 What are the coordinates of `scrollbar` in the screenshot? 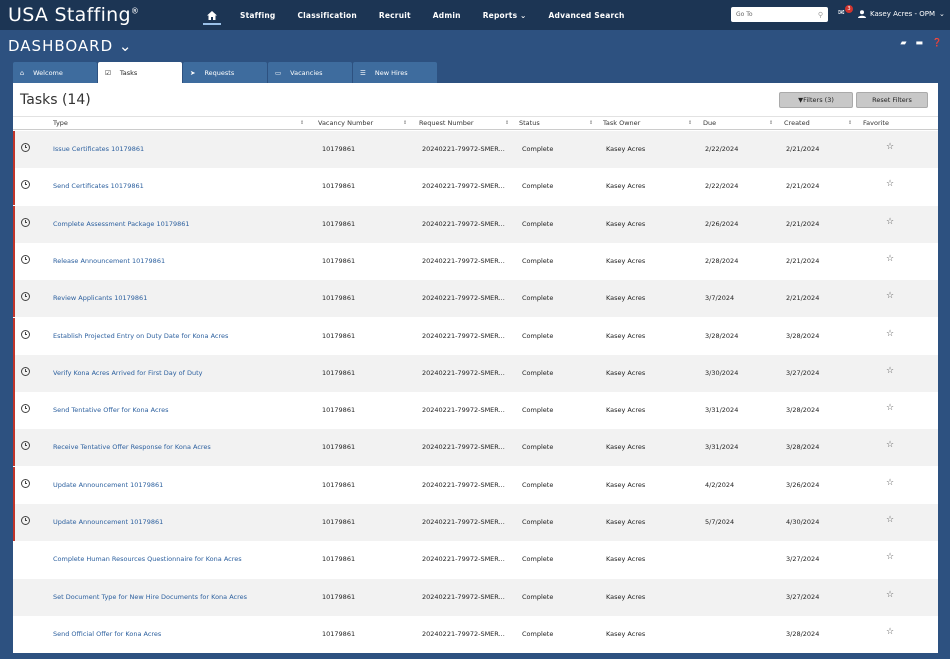 It's located at (944, 371).